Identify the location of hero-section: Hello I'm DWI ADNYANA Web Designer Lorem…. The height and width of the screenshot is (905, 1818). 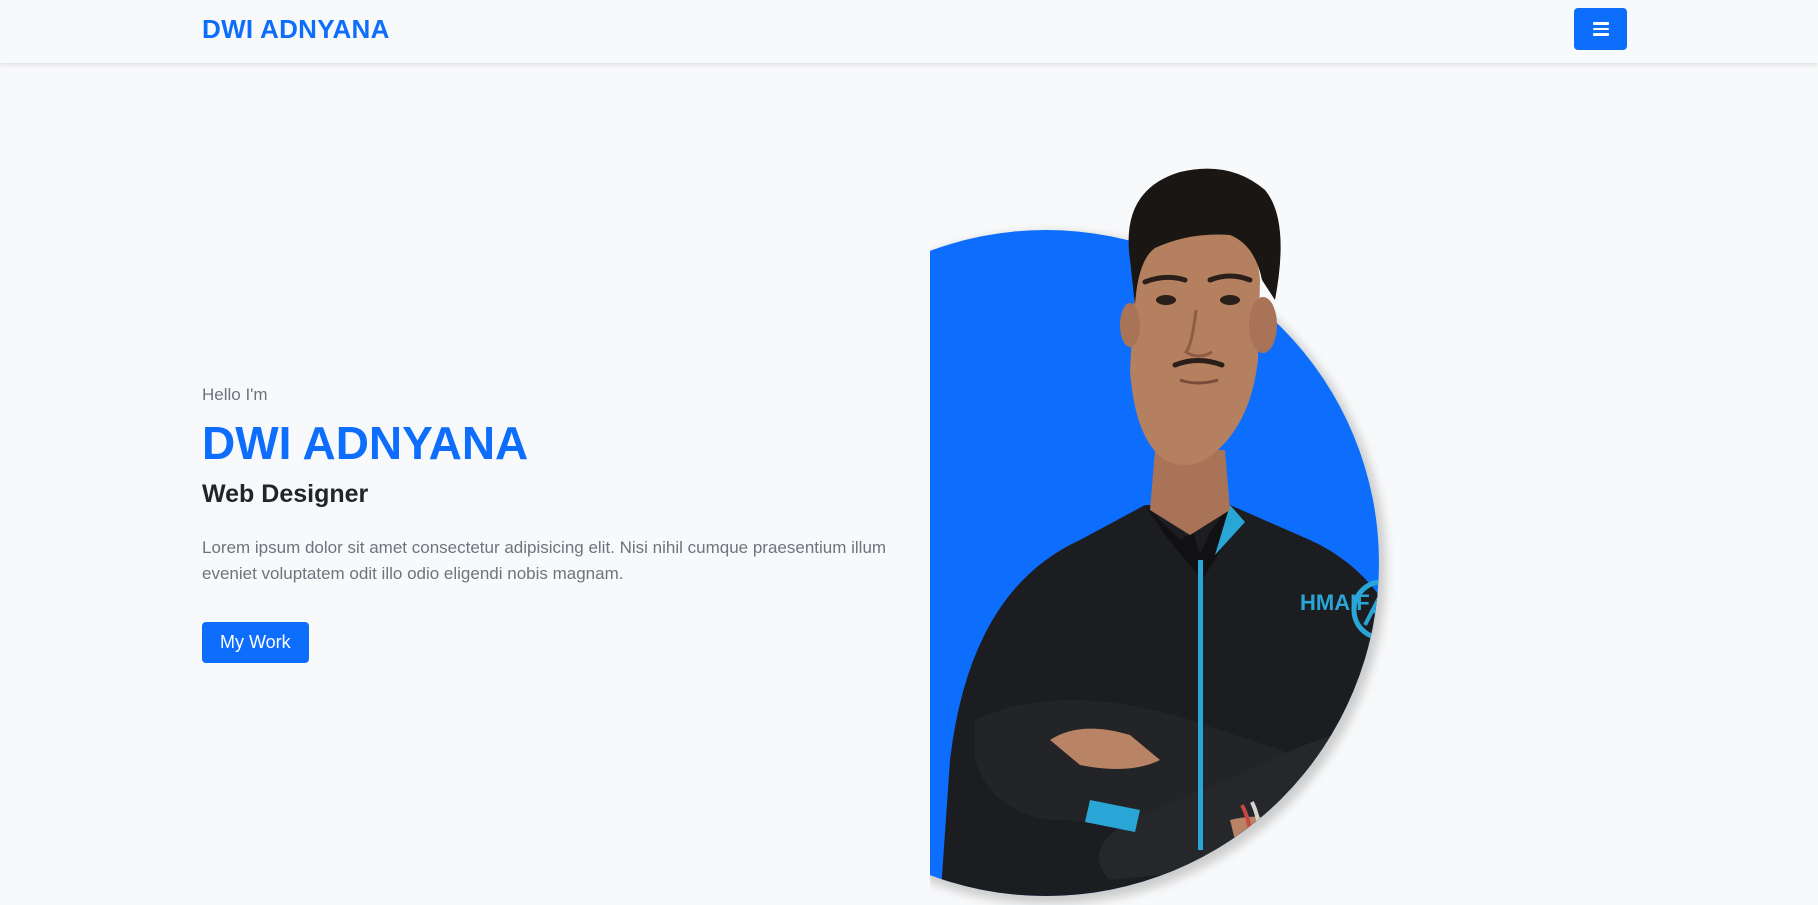
(552, 524).